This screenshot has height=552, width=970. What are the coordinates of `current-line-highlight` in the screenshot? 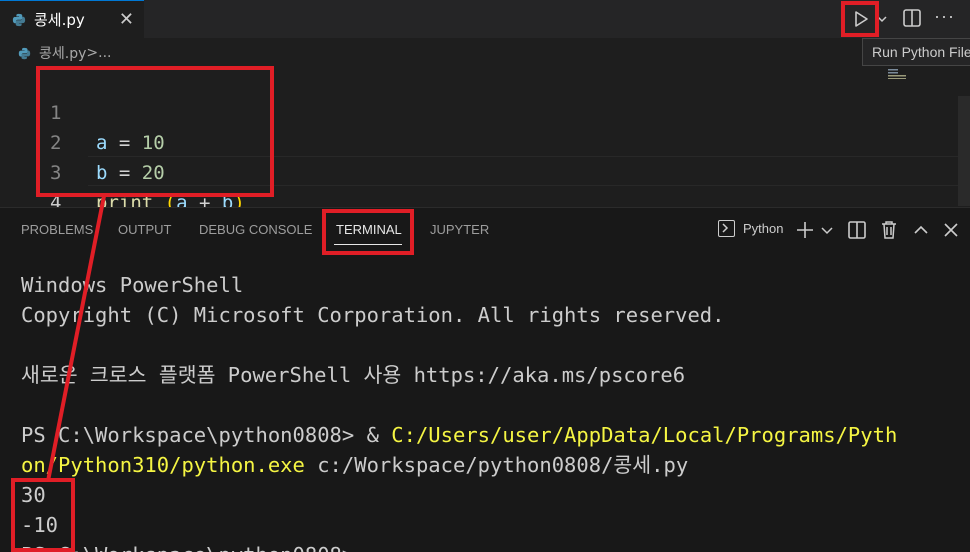 It's located at (529, 171).